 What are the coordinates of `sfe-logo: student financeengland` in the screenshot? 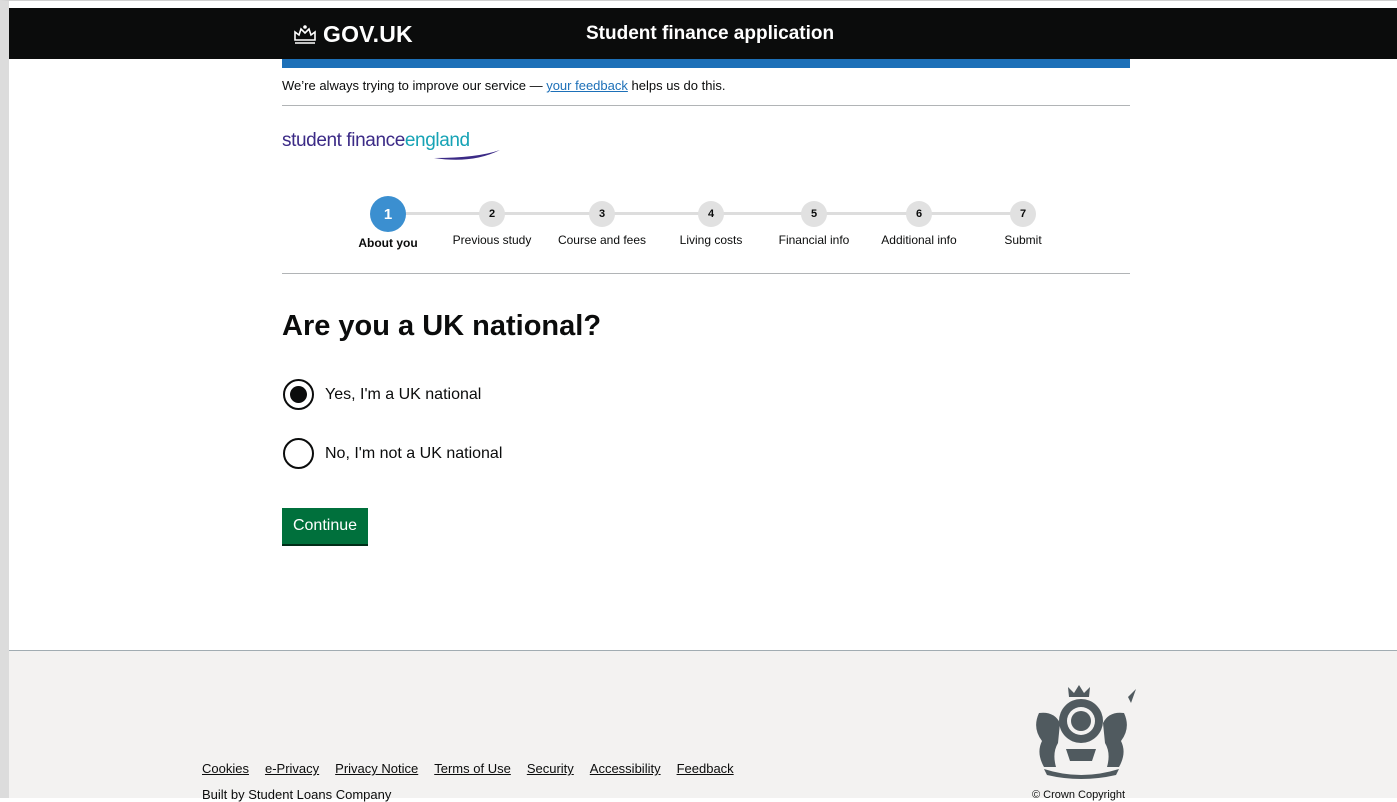 It's located at (397, 147).